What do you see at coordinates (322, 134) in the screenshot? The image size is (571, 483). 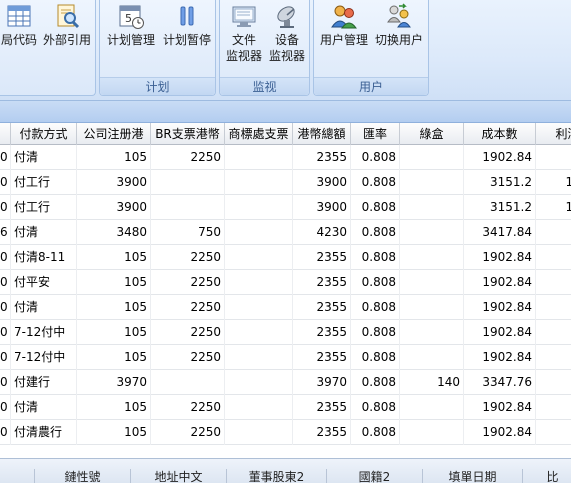 I see `column-header-hkd-total: 港幣總額` at bounding box center [322, 134].